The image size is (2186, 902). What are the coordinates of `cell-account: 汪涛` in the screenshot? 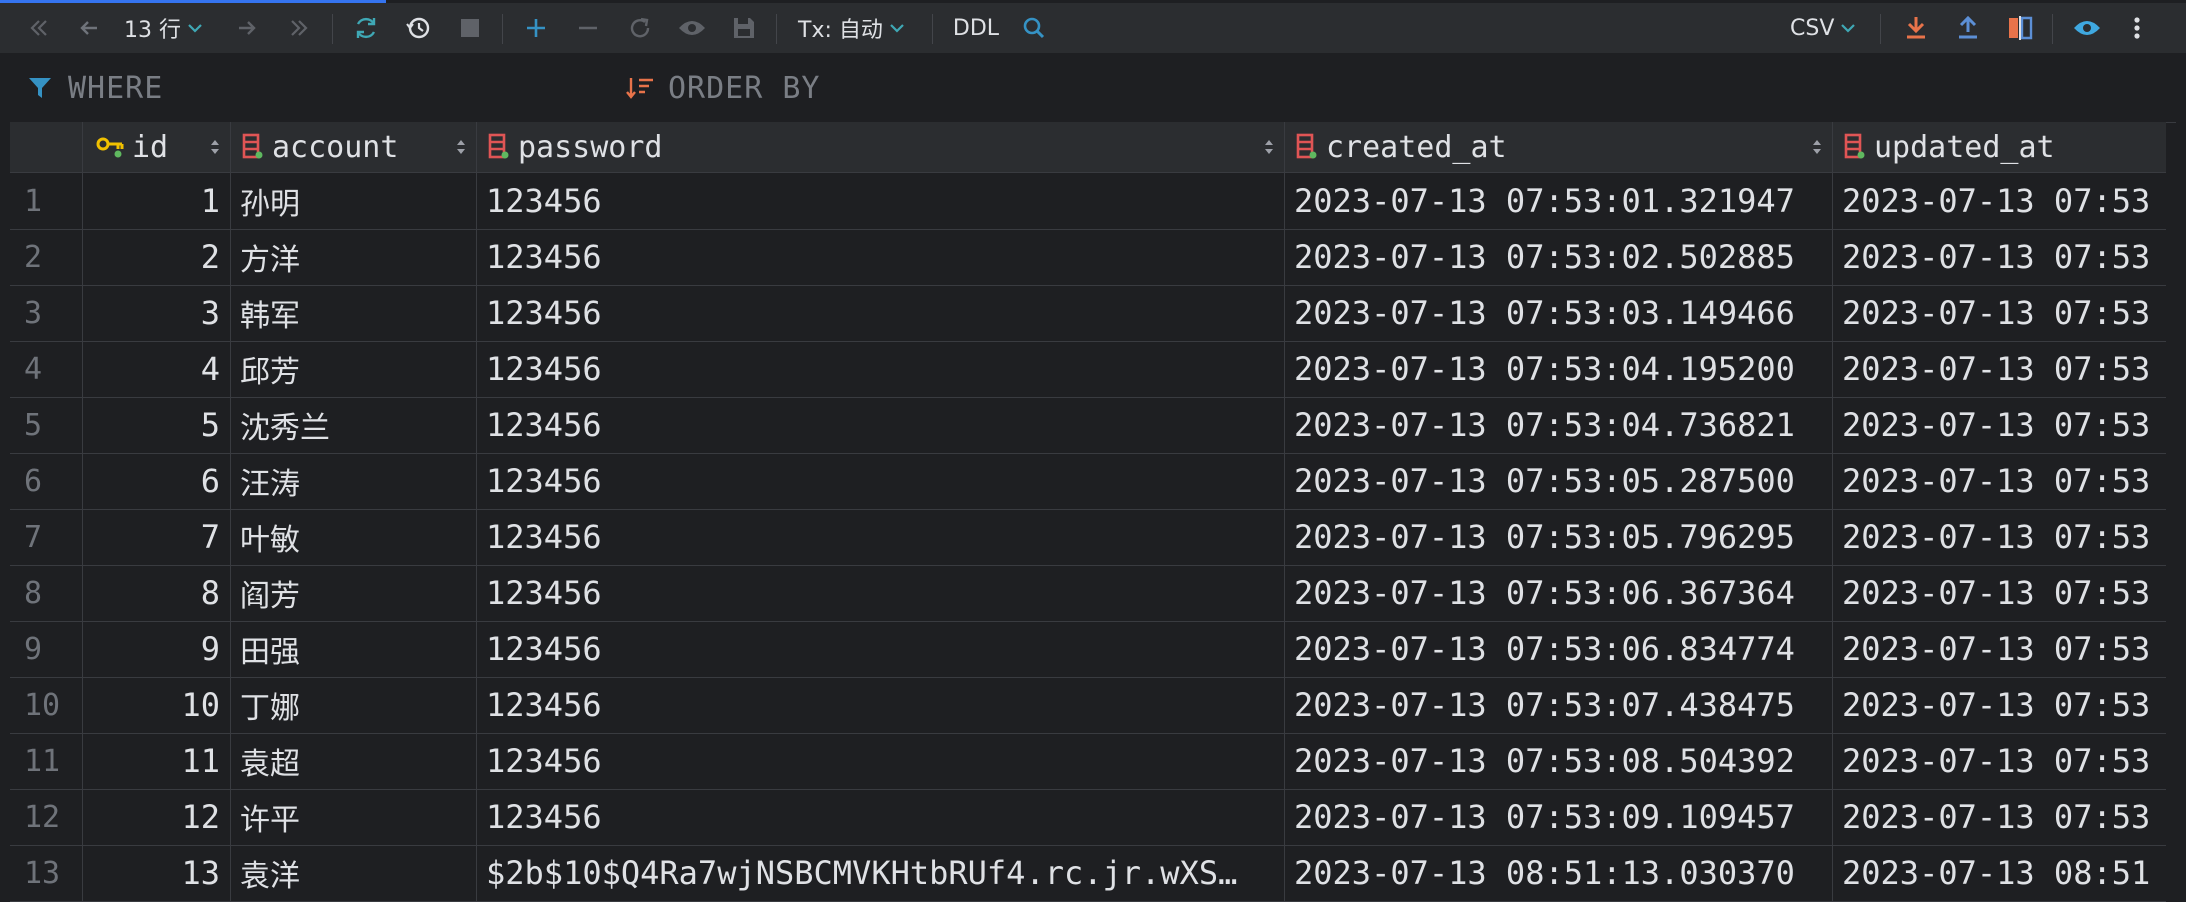 It's located at (353, 481).